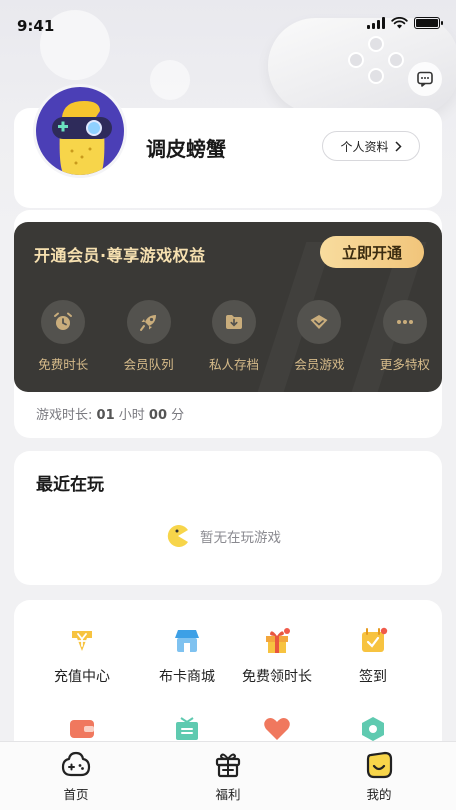  I want to click on store-icon, so click(187, 641).